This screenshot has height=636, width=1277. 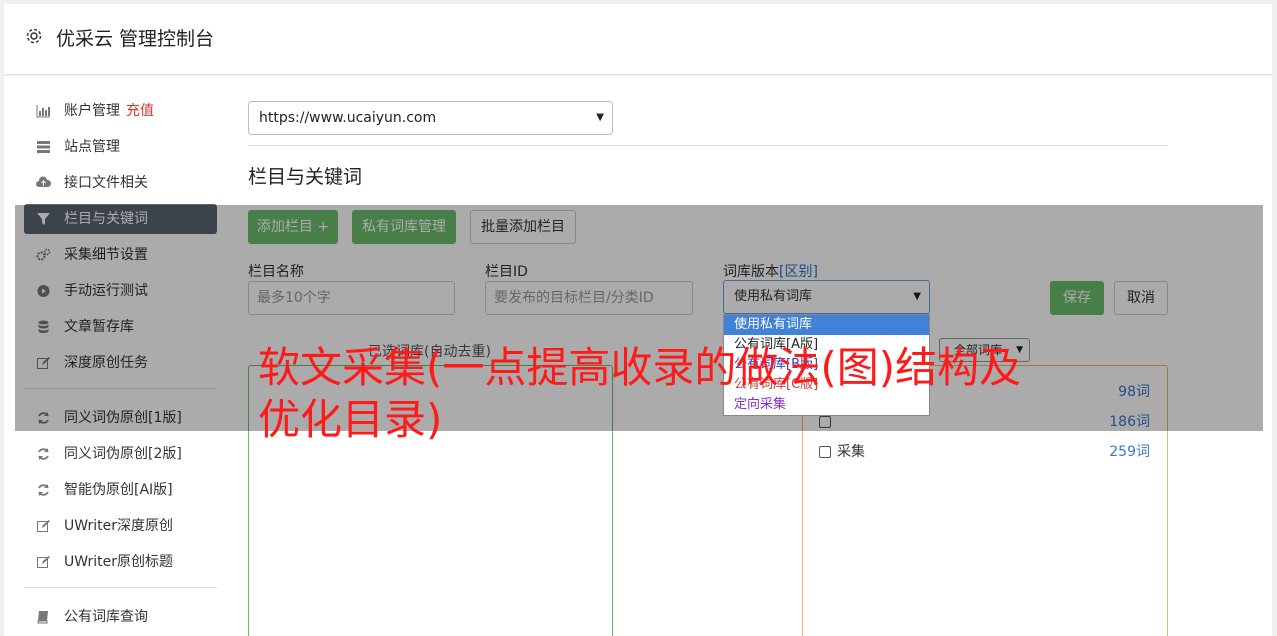 I want to click on app-title: 优采云 管理控制台, so click(x=135, y=39).